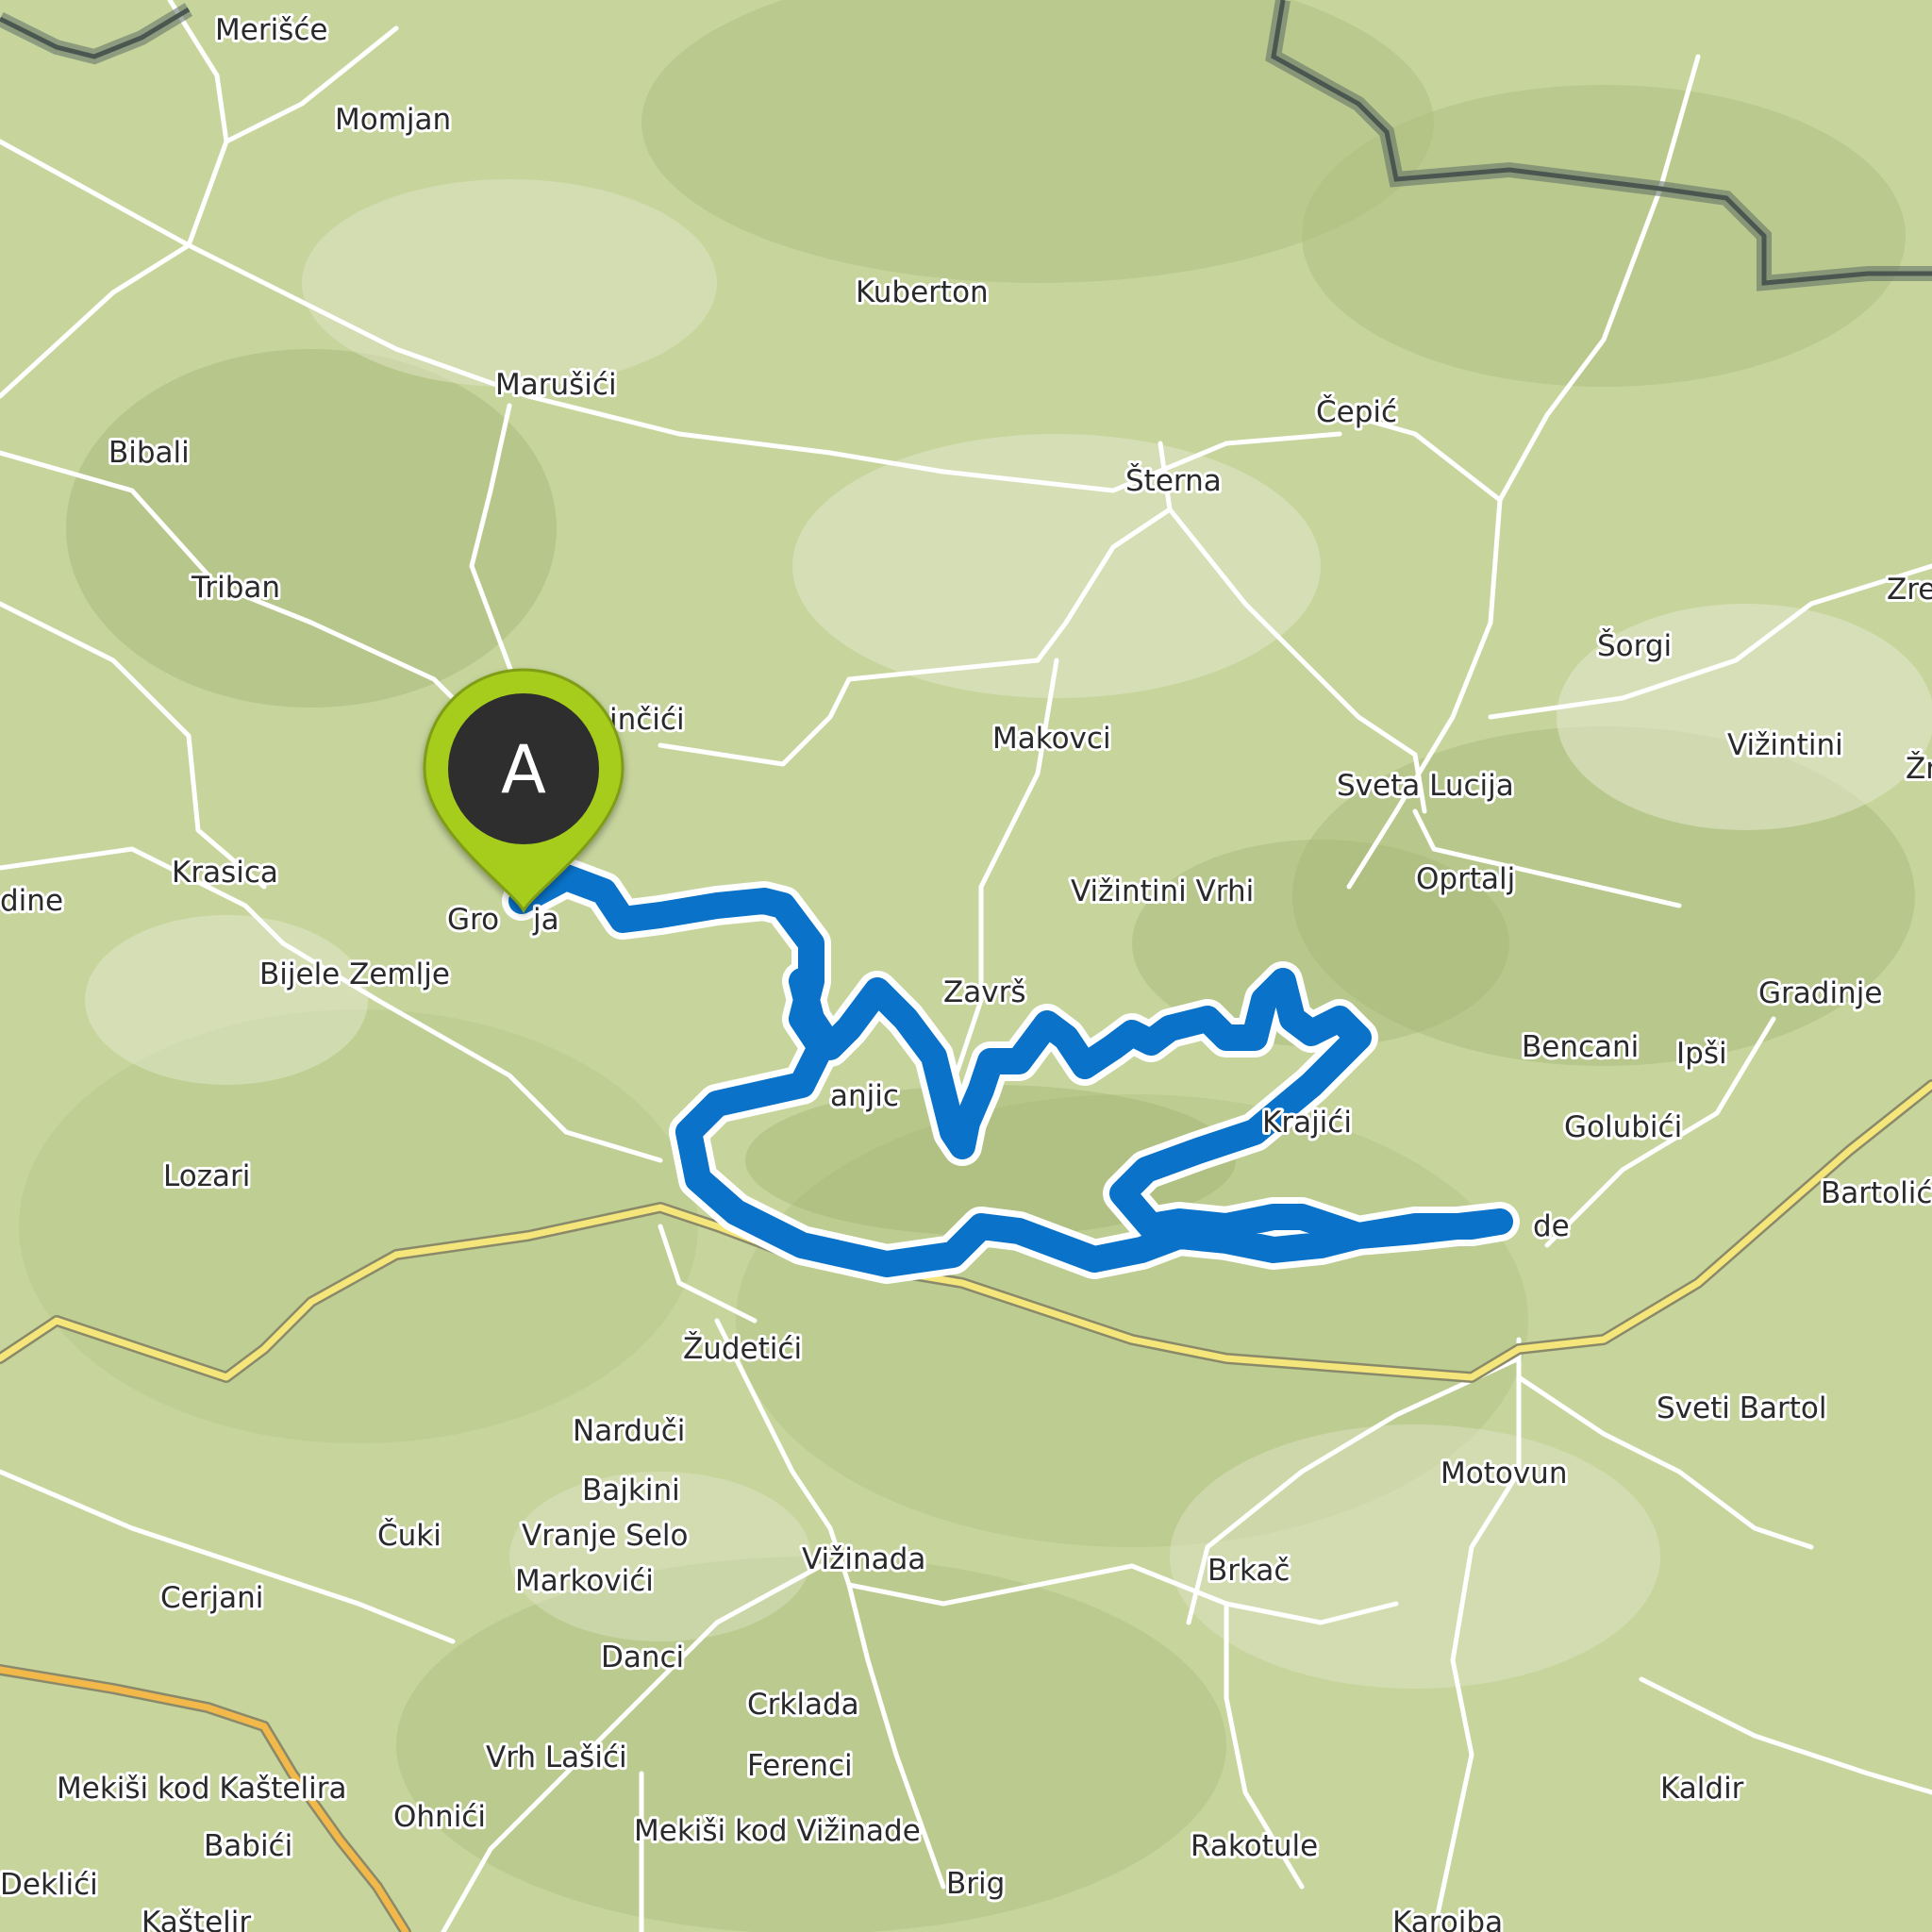 This screenshot has width=1932, height=1932. What do you see at coordinates (976, 1884) in the screenshot?
I see `place-label-brig: Brig` at bounding box center [976, 1884].